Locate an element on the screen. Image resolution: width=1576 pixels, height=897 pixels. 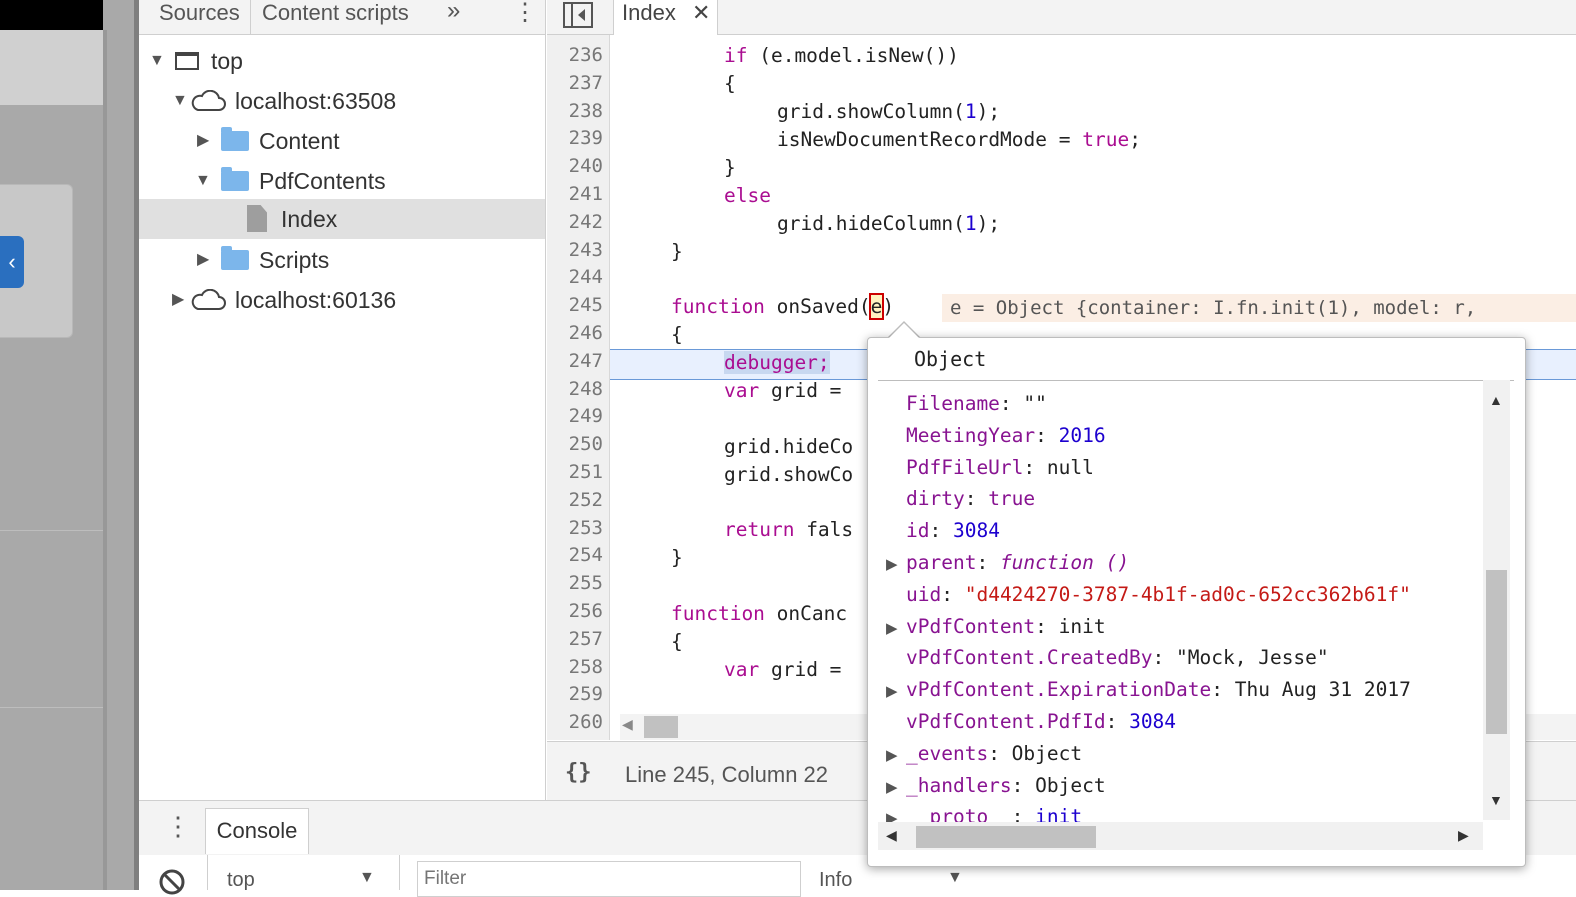
tree-item-localhost-63508: ▼ localhost:63508 is located at coordinates (342, 101).